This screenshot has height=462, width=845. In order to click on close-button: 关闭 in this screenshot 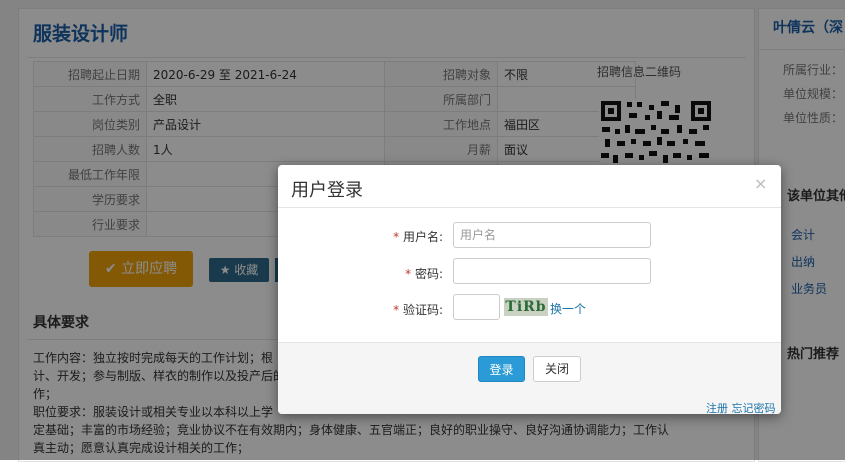, I will do `click(557, 369)`.